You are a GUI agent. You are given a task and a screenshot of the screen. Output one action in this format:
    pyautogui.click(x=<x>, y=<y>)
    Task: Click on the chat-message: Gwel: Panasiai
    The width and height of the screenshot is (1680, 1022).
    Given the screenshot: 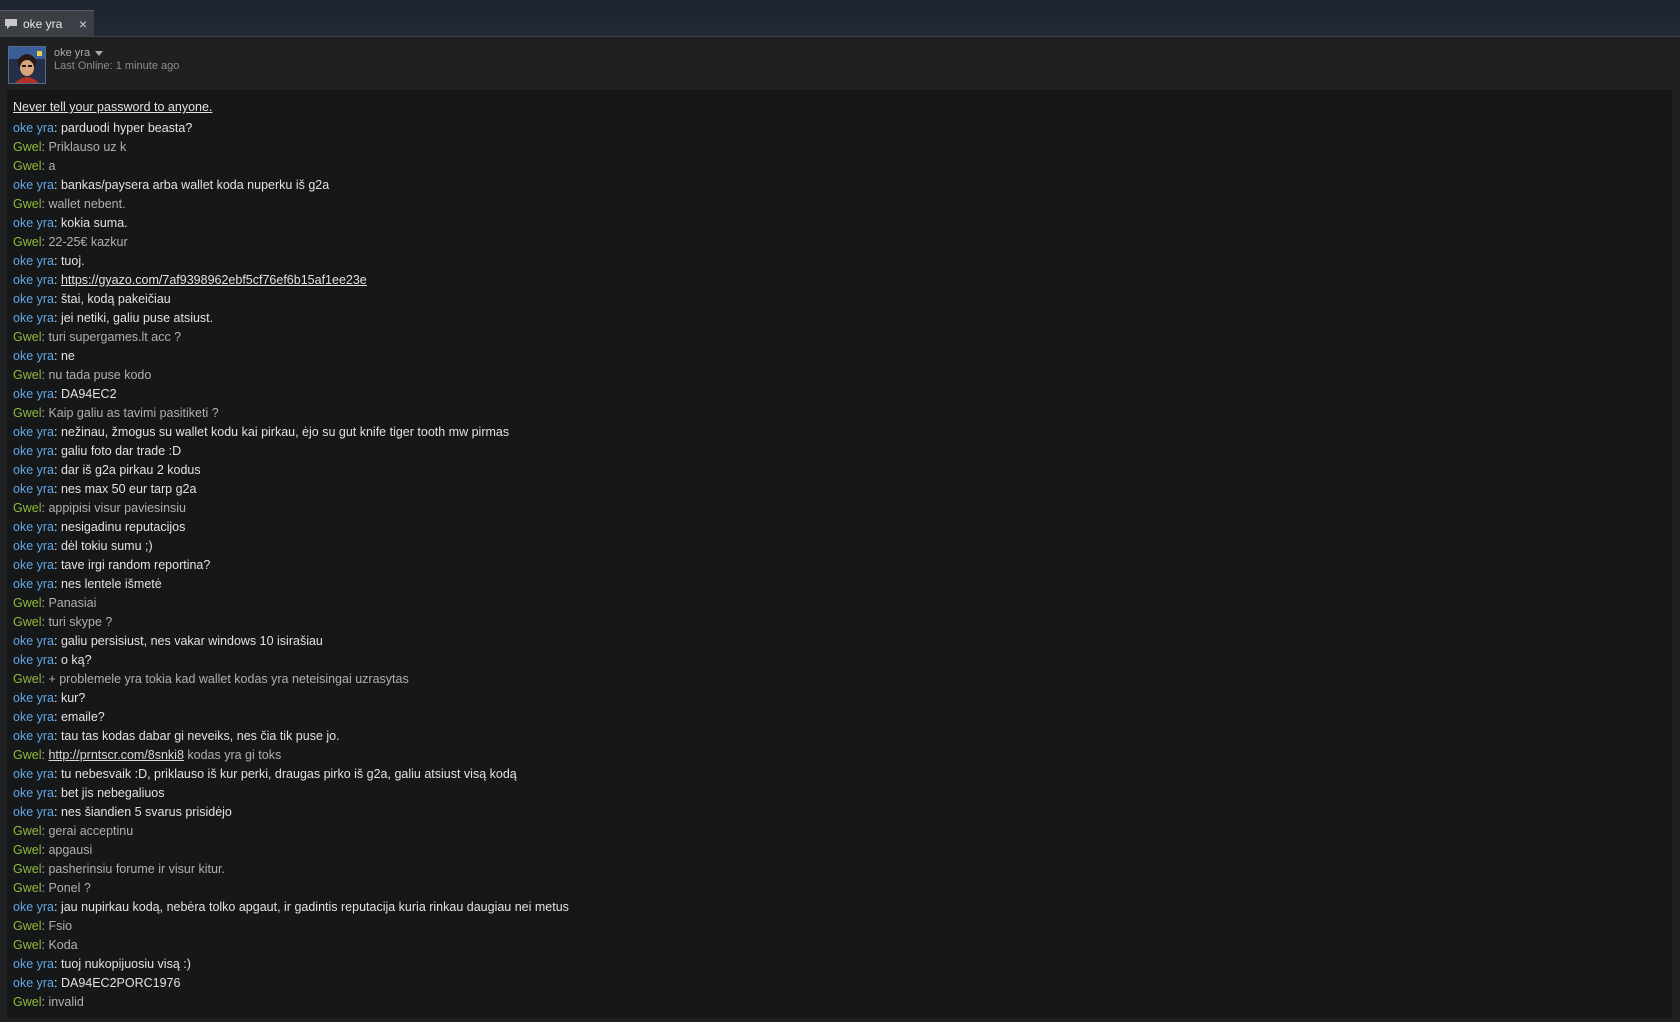 What is the action you would take?
    pyautogui.click(x=291, y=603)
    